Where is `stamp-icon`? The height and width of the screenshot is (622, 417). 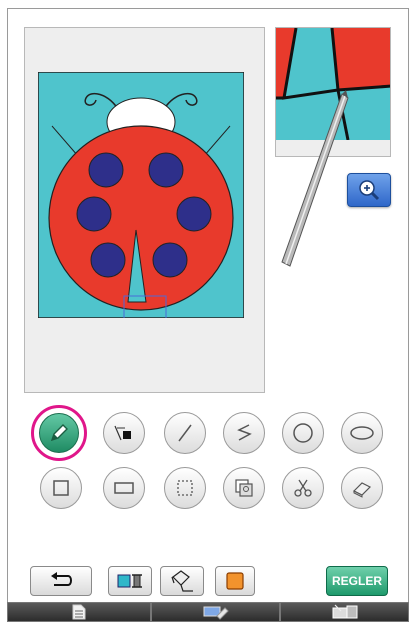 stamp-icon is located at coordinates (244, 488).